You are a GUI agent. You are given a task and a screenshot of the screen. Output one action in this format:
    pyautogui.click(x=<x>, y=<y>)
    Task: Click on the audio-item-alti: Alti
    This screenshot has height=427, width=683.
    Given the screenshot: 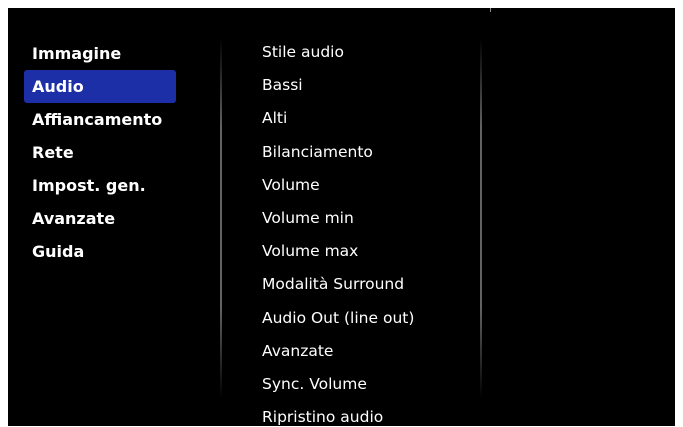 What is the action you would take?
    pyautogui.click(x=367, y=118)
    